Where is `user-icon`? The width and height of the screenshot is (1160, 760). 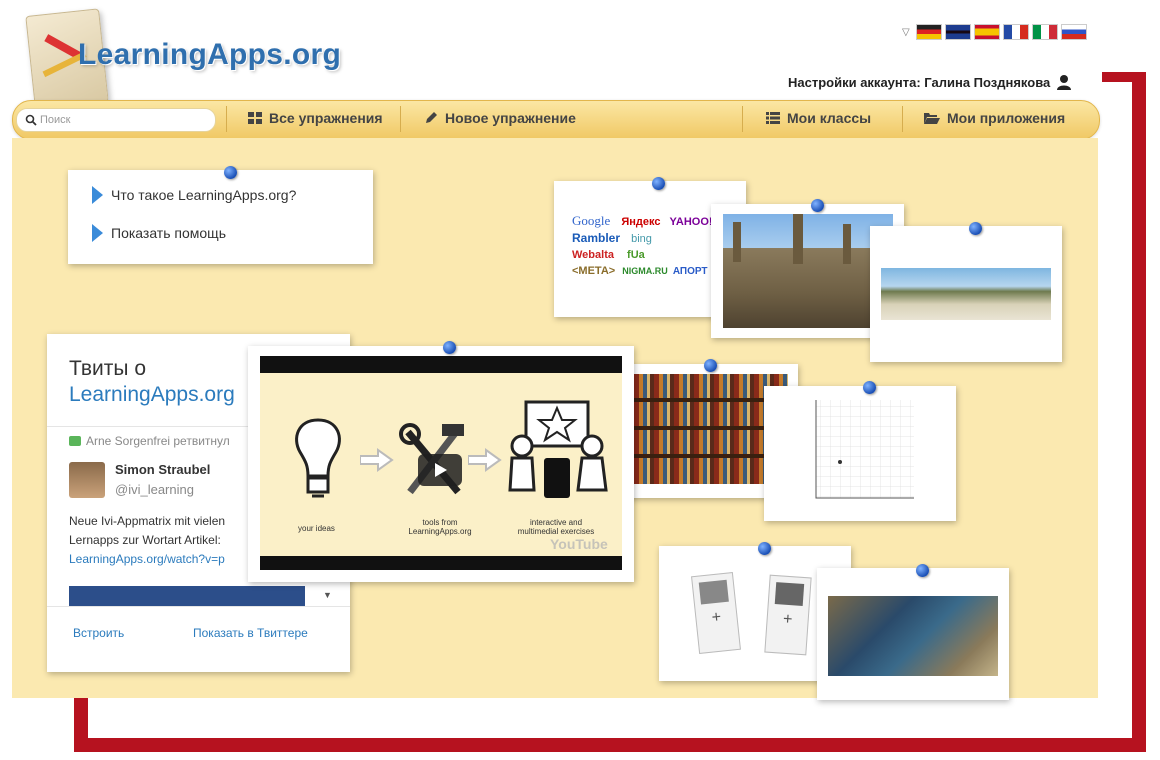 user-icon is located at coordinates (1064, 82).